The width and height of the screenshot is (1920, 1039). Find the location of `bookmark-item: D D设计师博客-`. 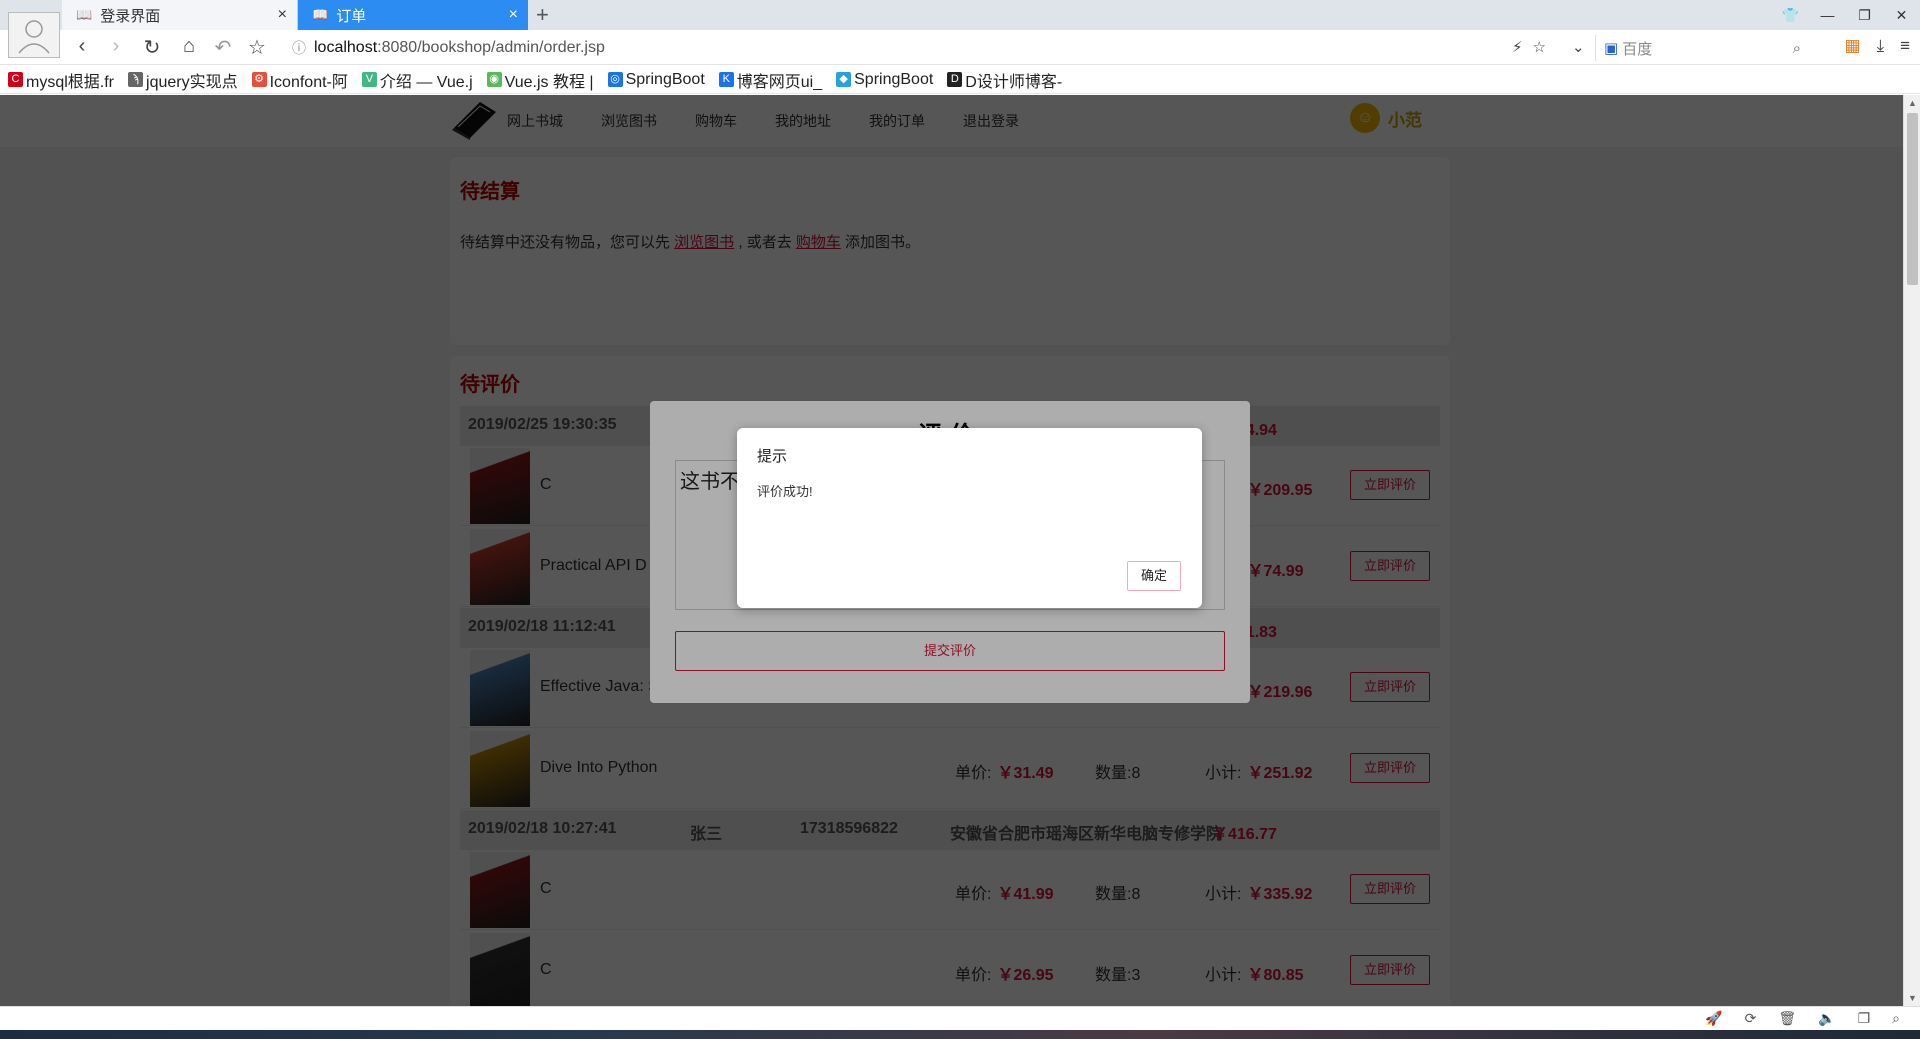

bookmark-item: D D设计师博客- is located at coordinates (1004, 80).